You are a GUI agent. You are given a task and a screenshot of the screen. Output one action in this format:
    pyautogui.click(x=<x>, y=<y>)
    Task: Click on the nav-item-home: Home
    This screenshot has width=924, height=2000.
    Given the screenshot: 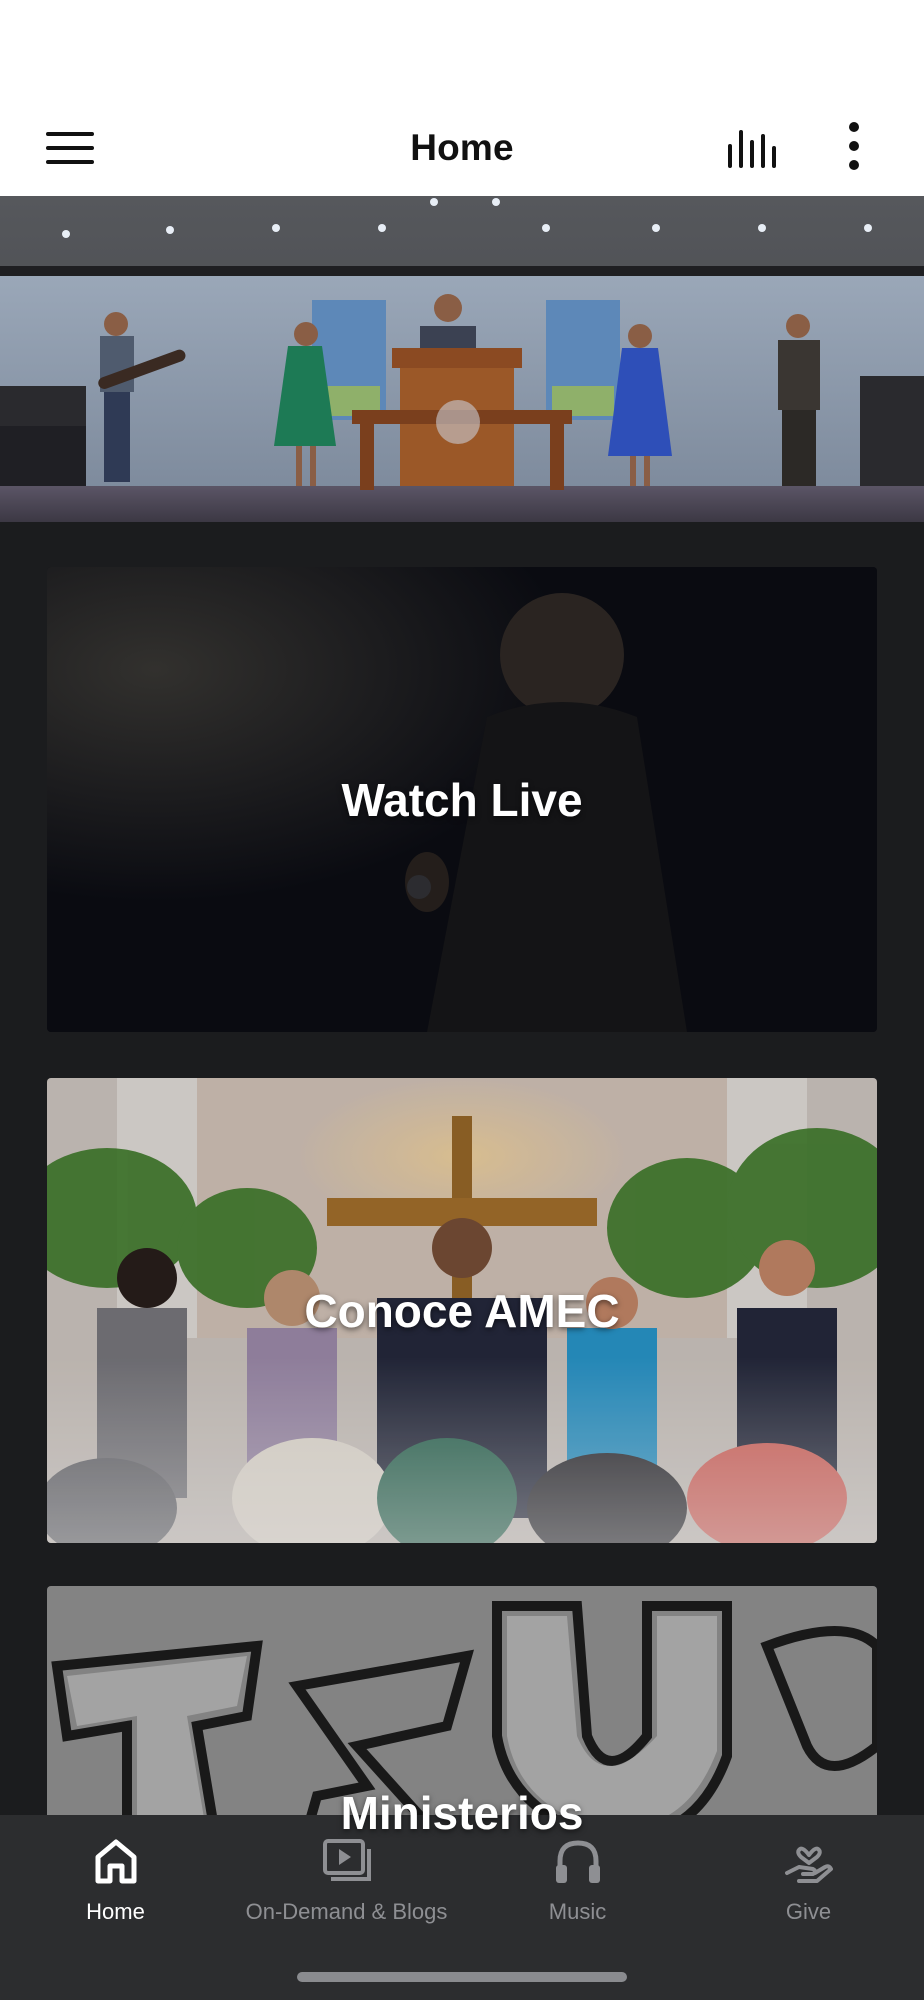 What is the action you would take?
    pyautogui.click(x=115, y=1917)
    